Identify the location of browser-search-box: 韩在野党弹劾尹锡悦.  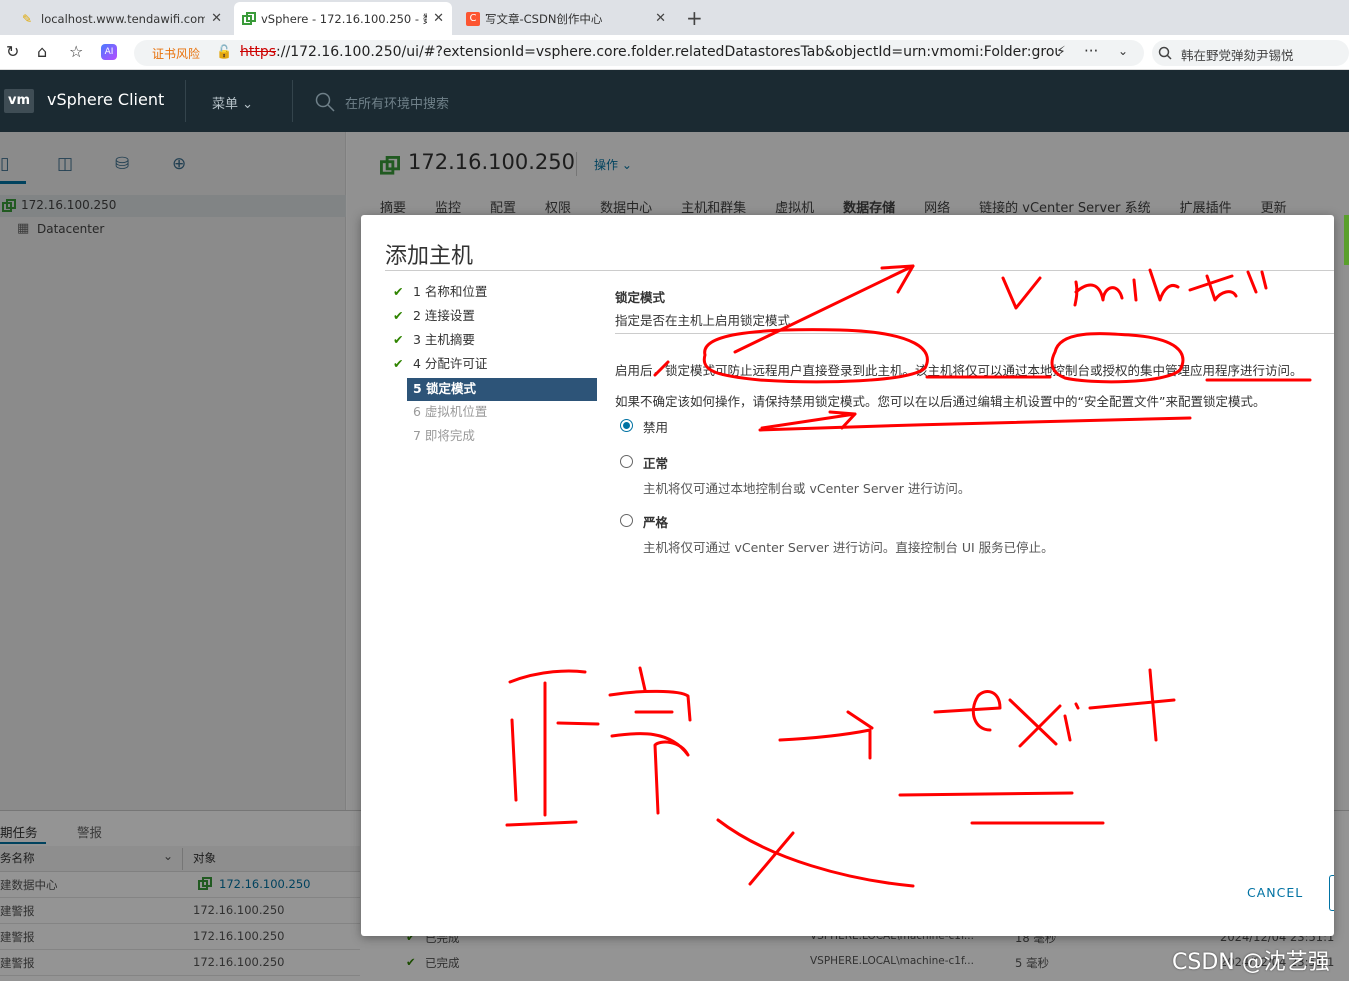
(1250, 53).